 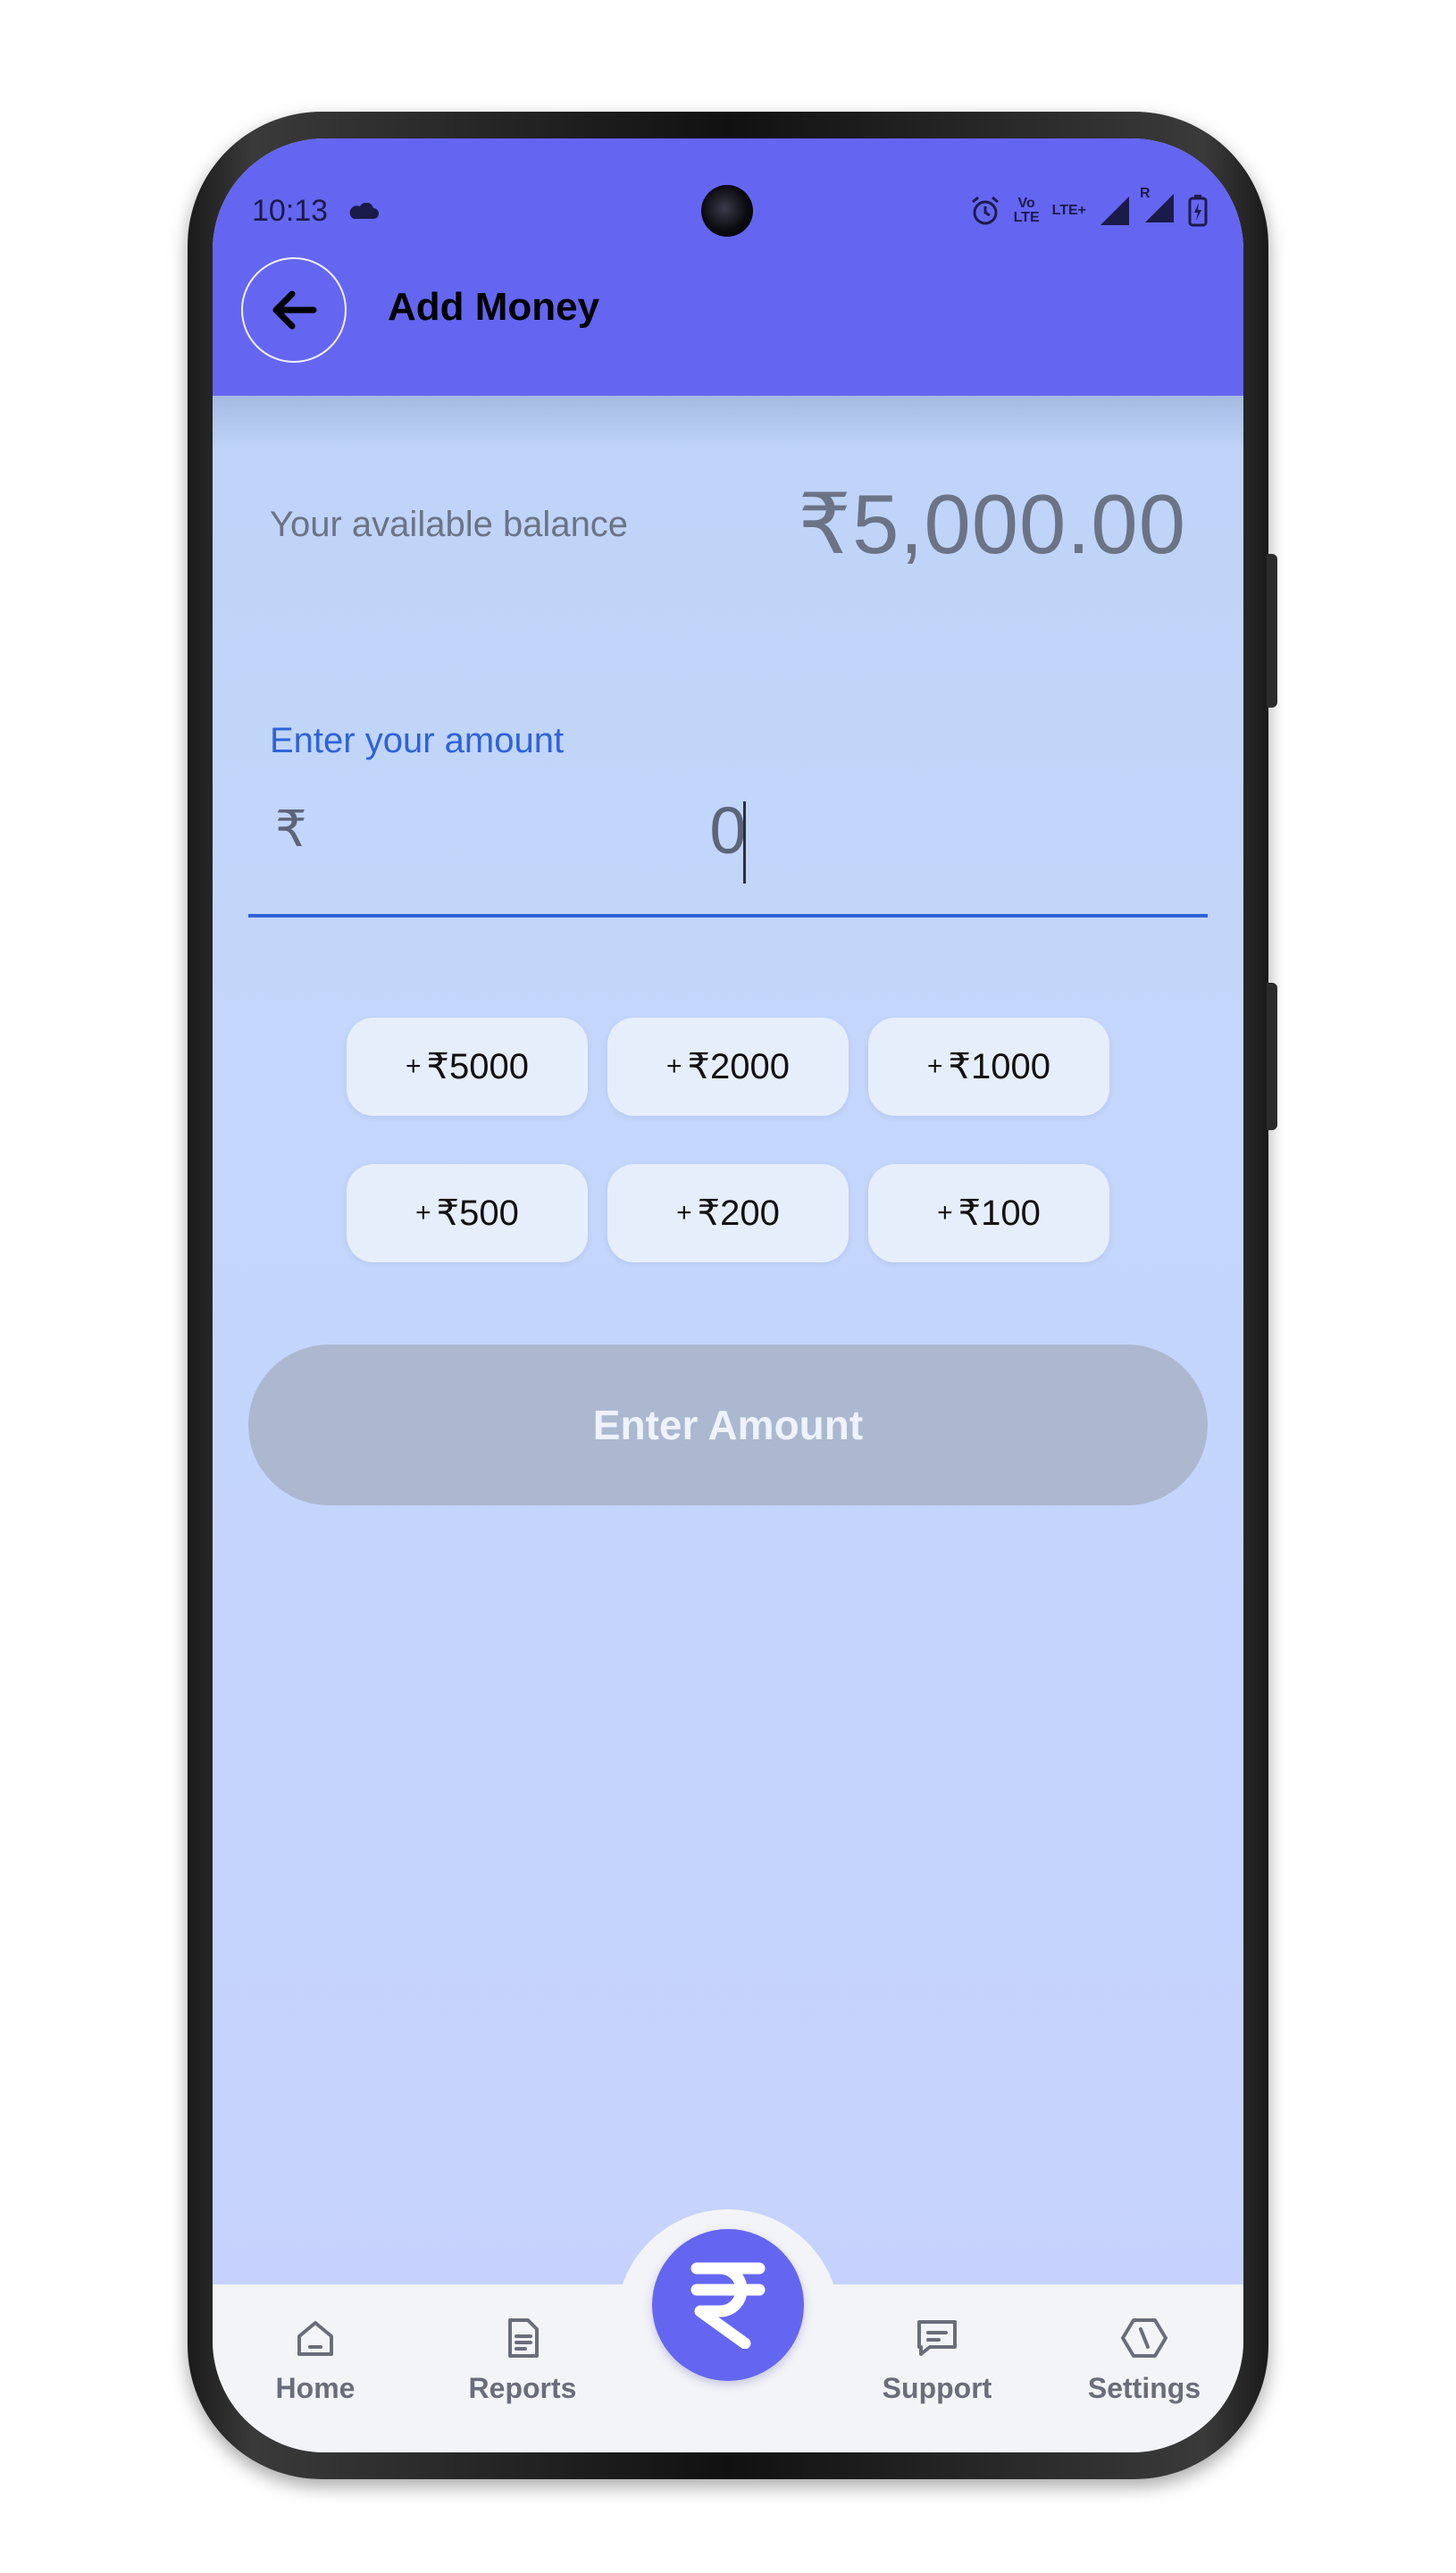 What do you see at coordinates (999, 1066) in the screenshot?
I see `chip-label: ₹1000` at bounding box center [999, 1066].